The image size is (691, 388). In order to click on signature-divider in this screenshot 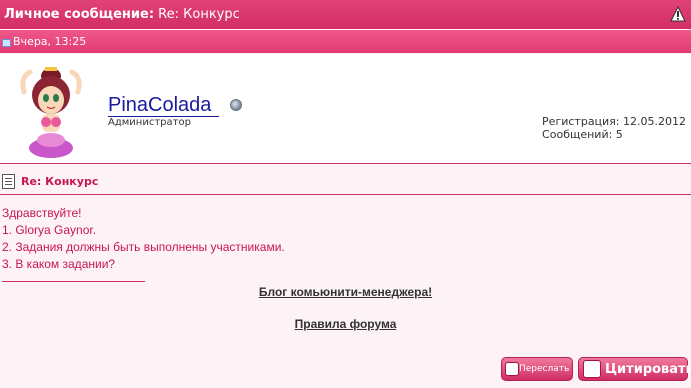, I will do `click(73, 281)`.